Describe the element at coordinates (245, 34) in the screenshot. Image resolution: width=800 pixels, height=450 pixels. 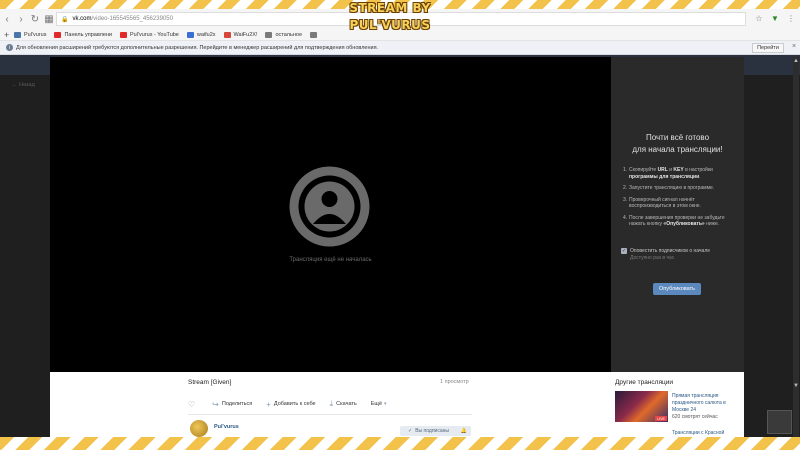
I see `bookmark-label: WaiFu2X!` at that location.